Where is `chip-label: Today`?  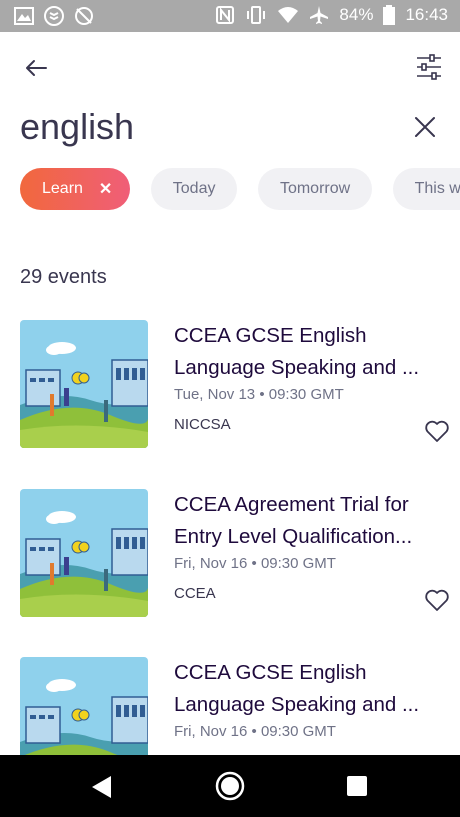
chip-label: Today is located at coordinates (194, 188).